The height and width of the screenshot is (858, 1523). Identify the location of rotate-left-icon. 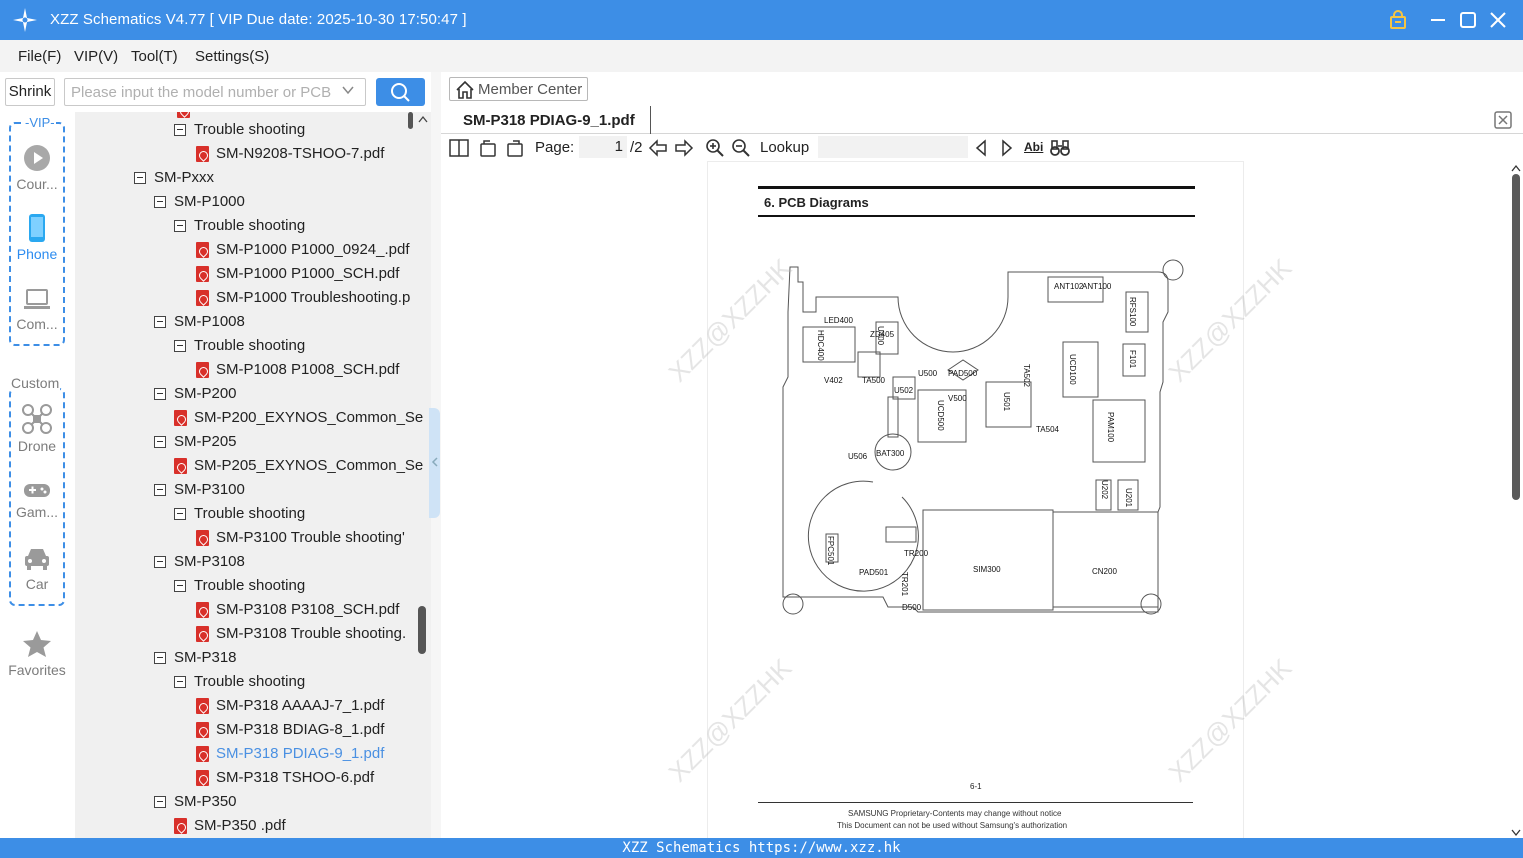
(488, 148).